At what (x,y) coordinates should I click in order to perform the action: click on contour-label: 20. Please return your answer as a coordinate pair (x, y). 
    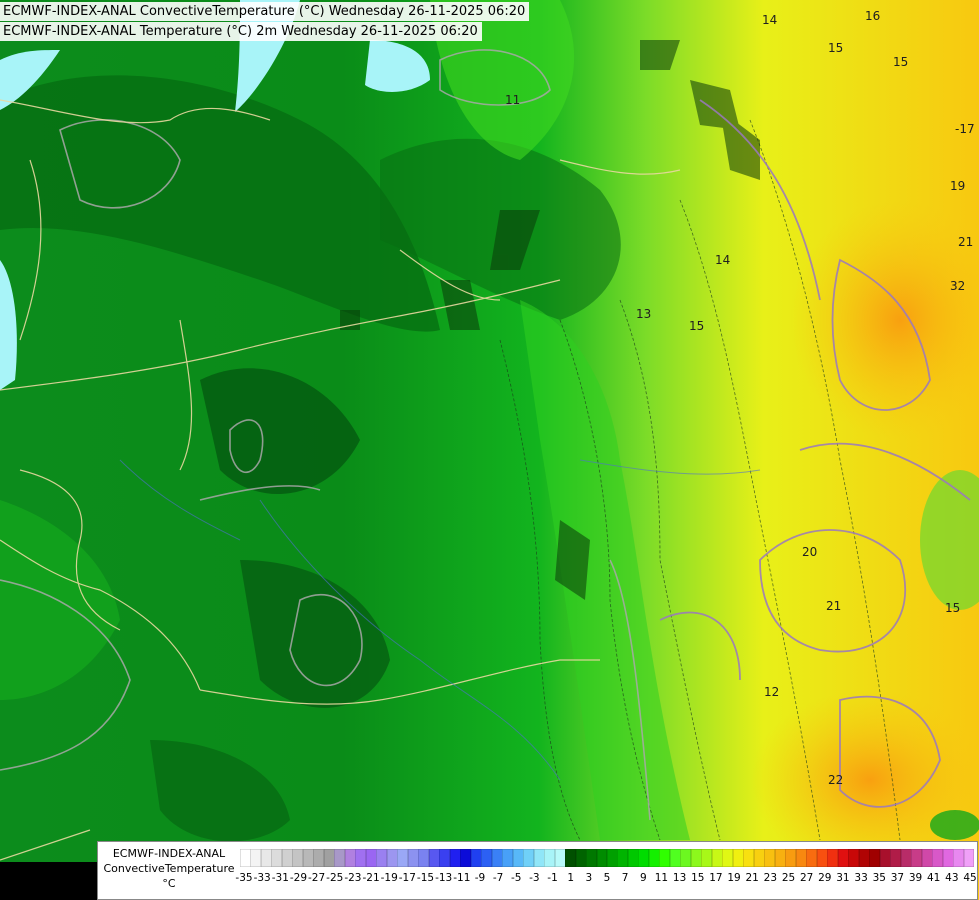
    Looking at the image, I should click on (809, 552).